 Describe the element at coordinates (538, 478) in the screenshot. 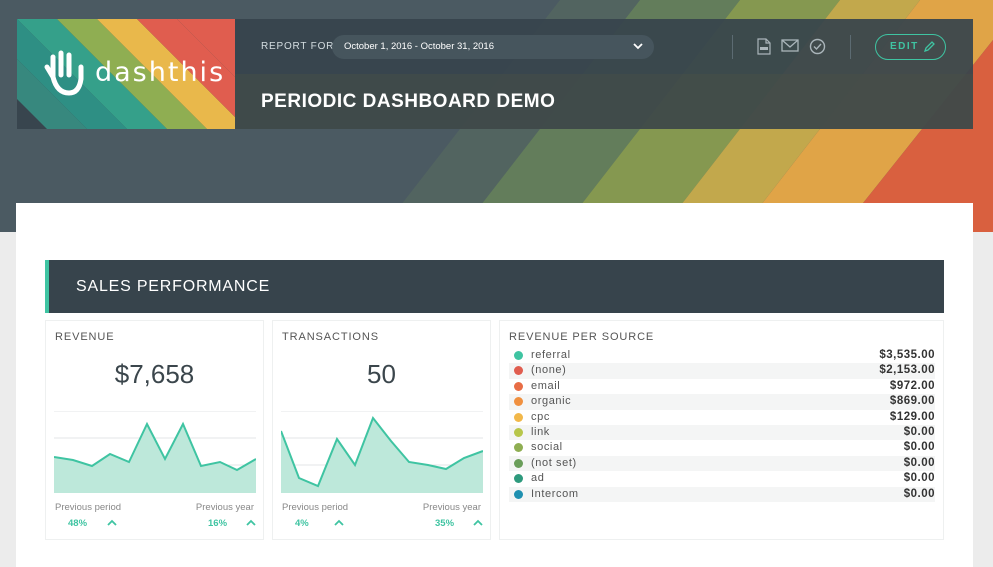

I see `source-name: ad` at that location.